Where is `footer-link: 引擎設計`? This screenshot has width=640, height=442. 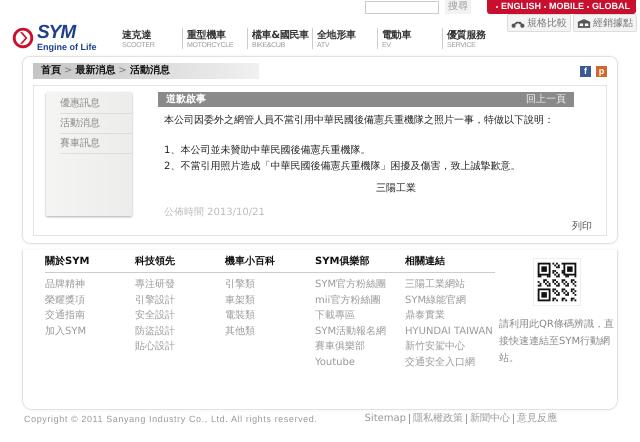
footer-link: 引擎設計 is located at coordinates (180, 300).